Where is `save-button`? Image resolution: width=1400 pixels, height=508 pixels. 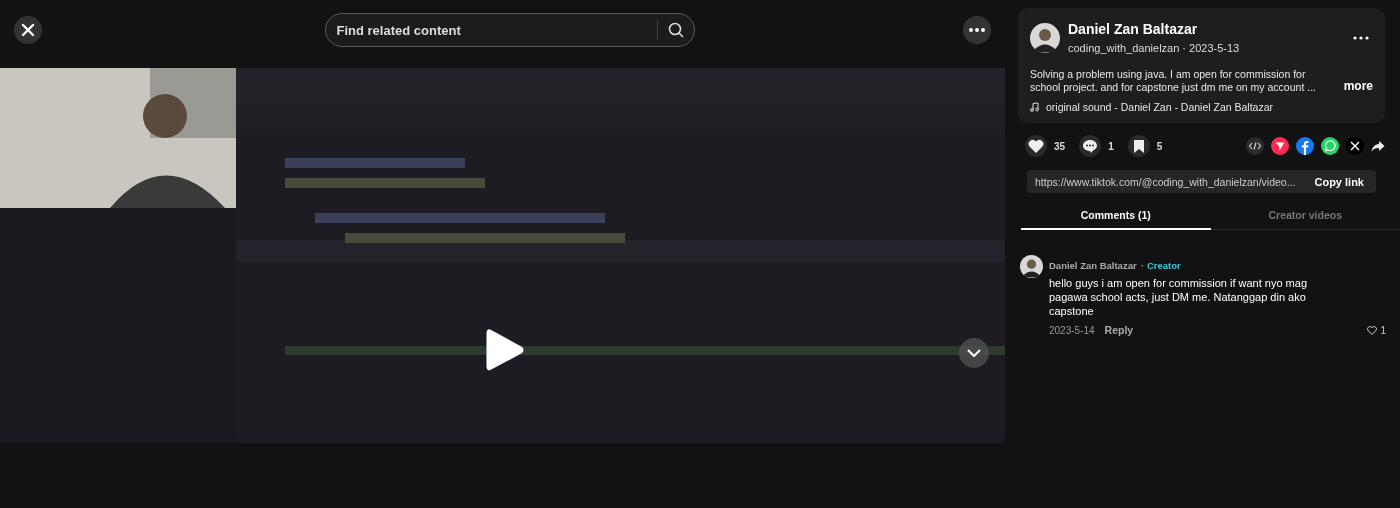
save-button is located at coordinates (1138, 146).